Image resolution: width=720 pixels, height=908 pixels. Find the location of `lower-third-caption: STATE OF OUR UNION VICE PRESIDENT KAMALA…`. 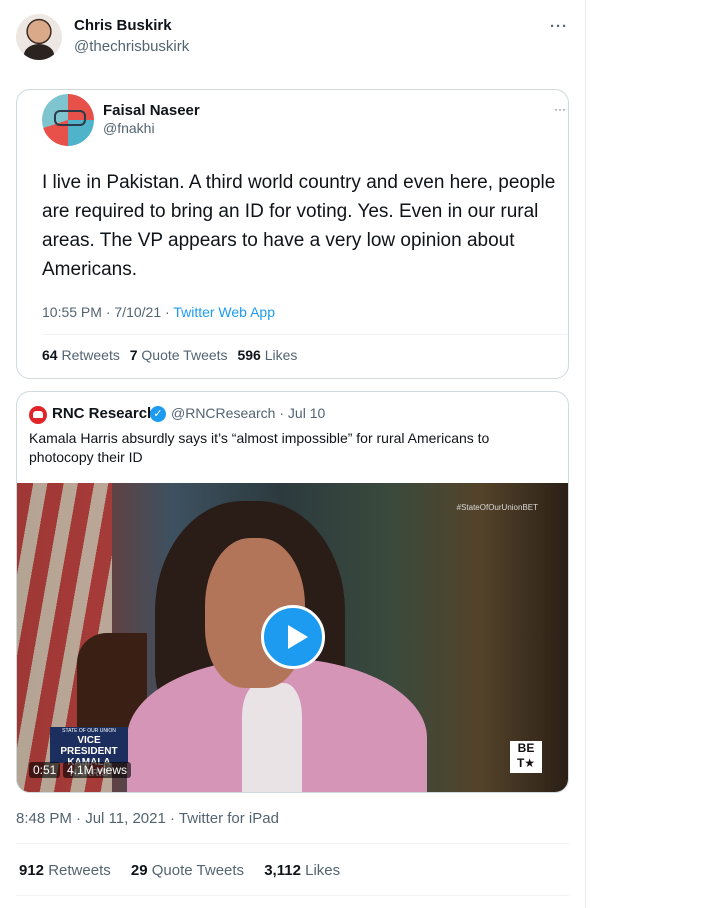

lower-third-caption: STATE OF OUR UNION VICE PRESIDENT KAMALA… is located at coordinates (89, 753).